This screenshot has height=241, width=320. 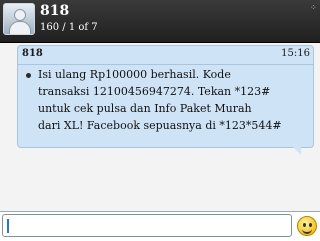 I want to click on message-line: dari XL! Facebook sepuasnya di *123*544#, so click(x=160, y=125).